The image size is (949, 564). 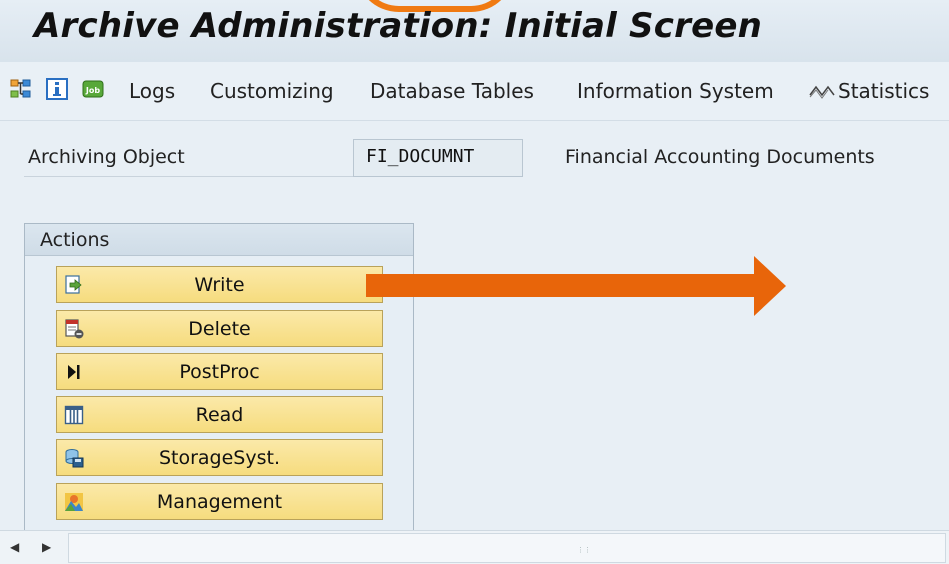 What do you see at coordinates (74, 285) in the screenshot?
I see `write-icon` at bounding box center [74, 285].